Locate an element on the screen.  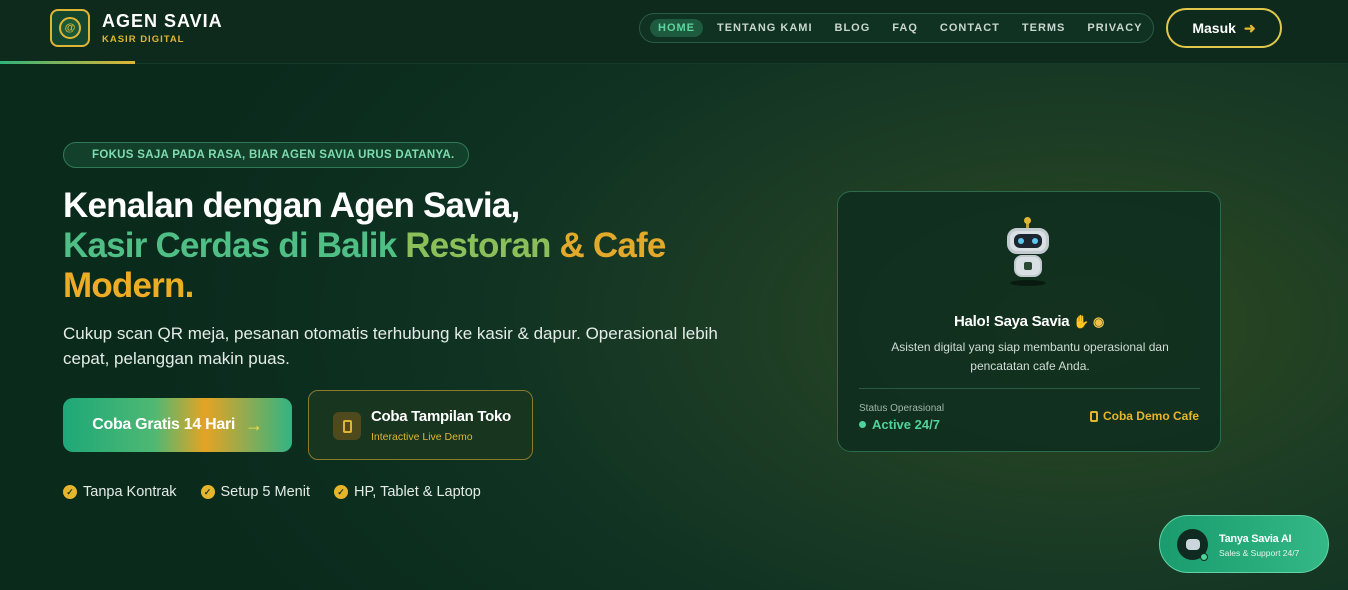
status-label: Status Operasional is located at coordinates (902, 408).